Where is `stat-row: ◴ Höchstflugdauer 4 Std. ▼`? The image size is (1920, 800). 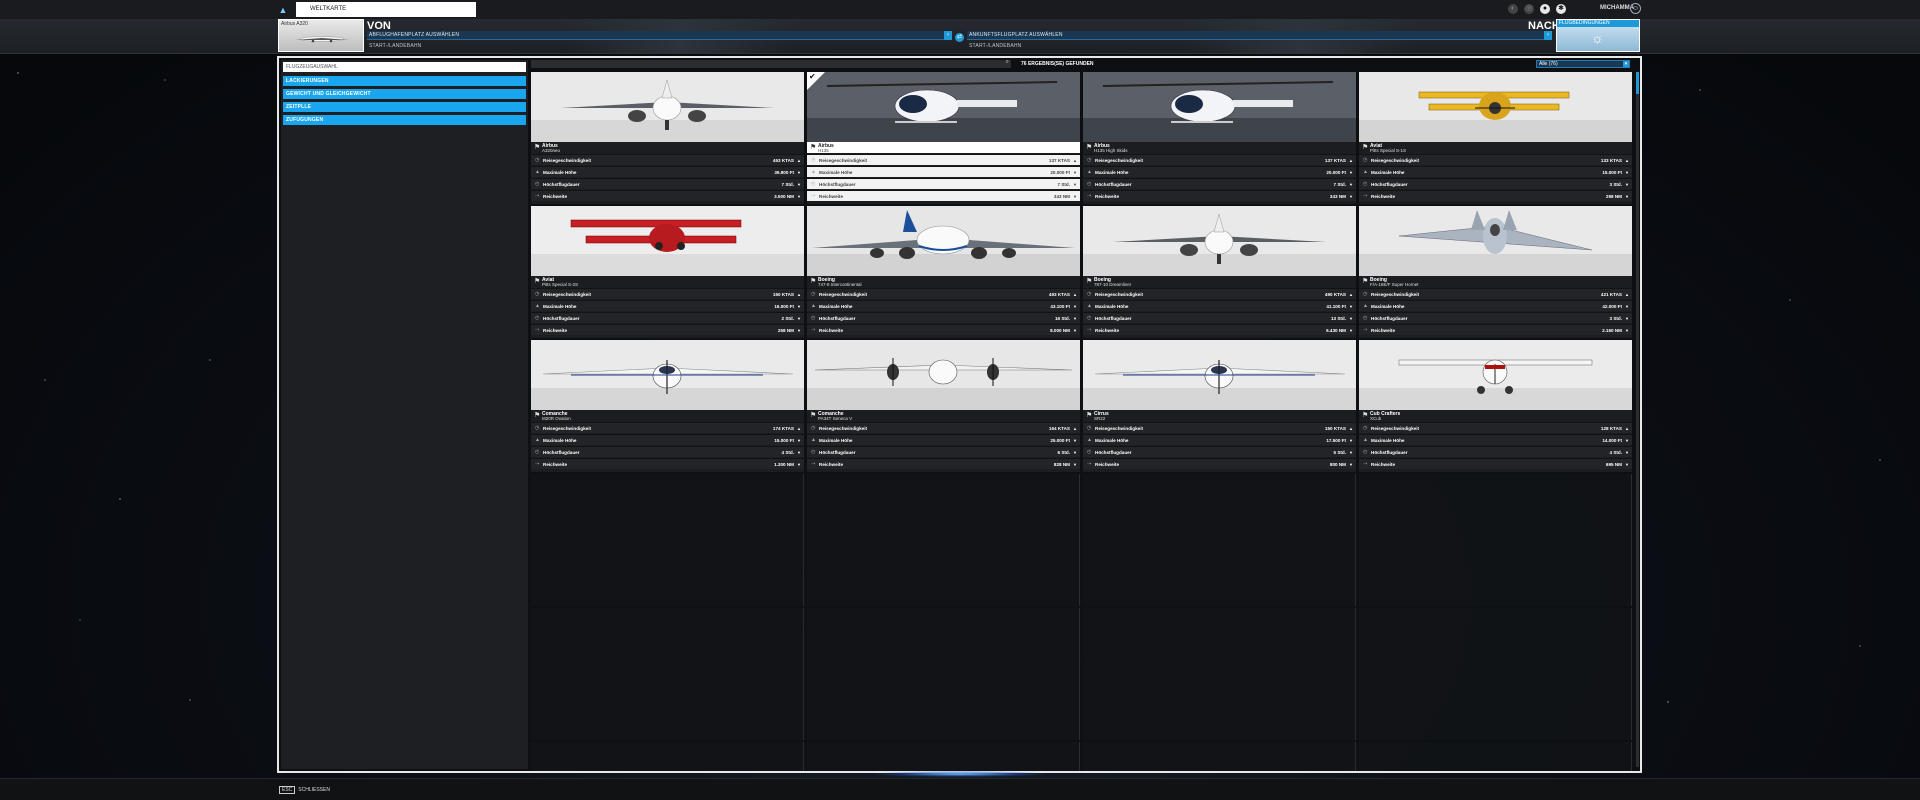 stat-row: ◴ Höchstflugdauer 4 Std. ▼ is located at coordinates (667, 451).